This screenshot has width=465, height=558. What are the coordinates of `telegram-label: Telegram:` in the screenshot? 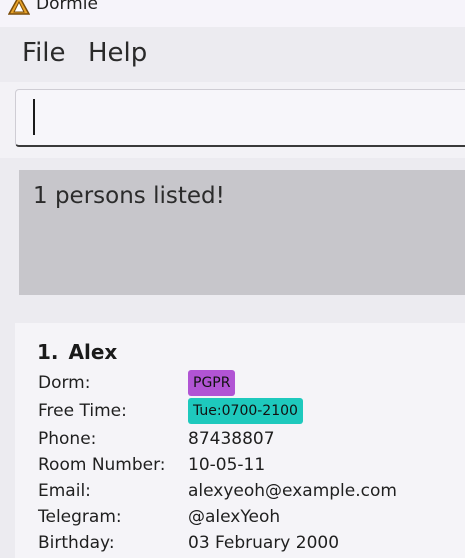 It's located at (80, 517).